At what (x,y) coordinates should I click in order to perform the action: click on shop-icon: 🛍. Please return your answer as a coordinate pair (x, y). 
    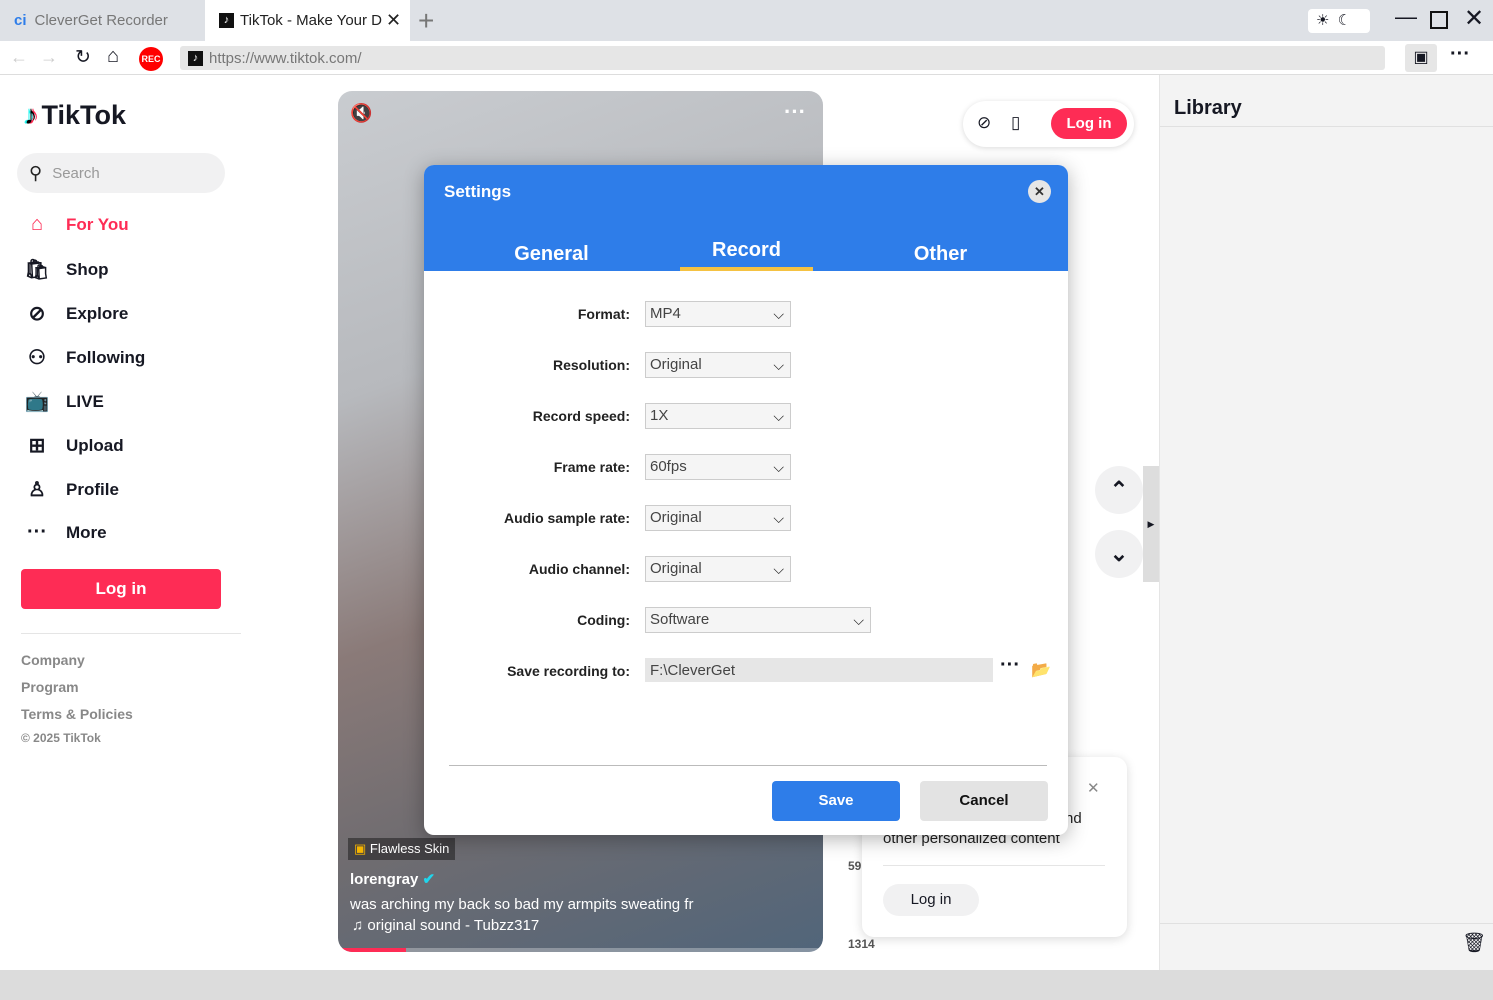
    Looking at the image, I should click on (37, 270).